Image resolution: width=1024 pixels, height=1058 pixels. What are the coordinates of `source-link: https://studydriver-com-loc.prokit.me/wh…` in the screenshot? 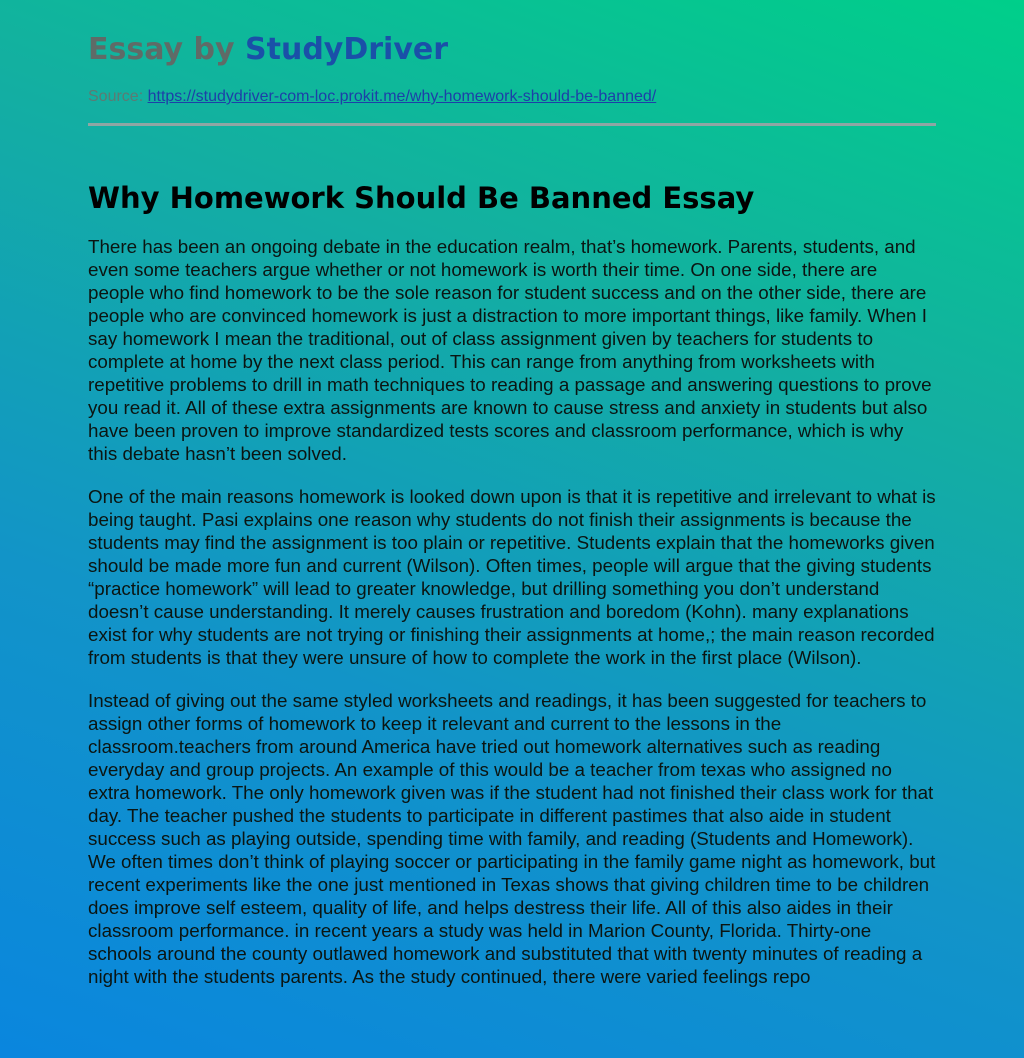 It's located at (402, 96).